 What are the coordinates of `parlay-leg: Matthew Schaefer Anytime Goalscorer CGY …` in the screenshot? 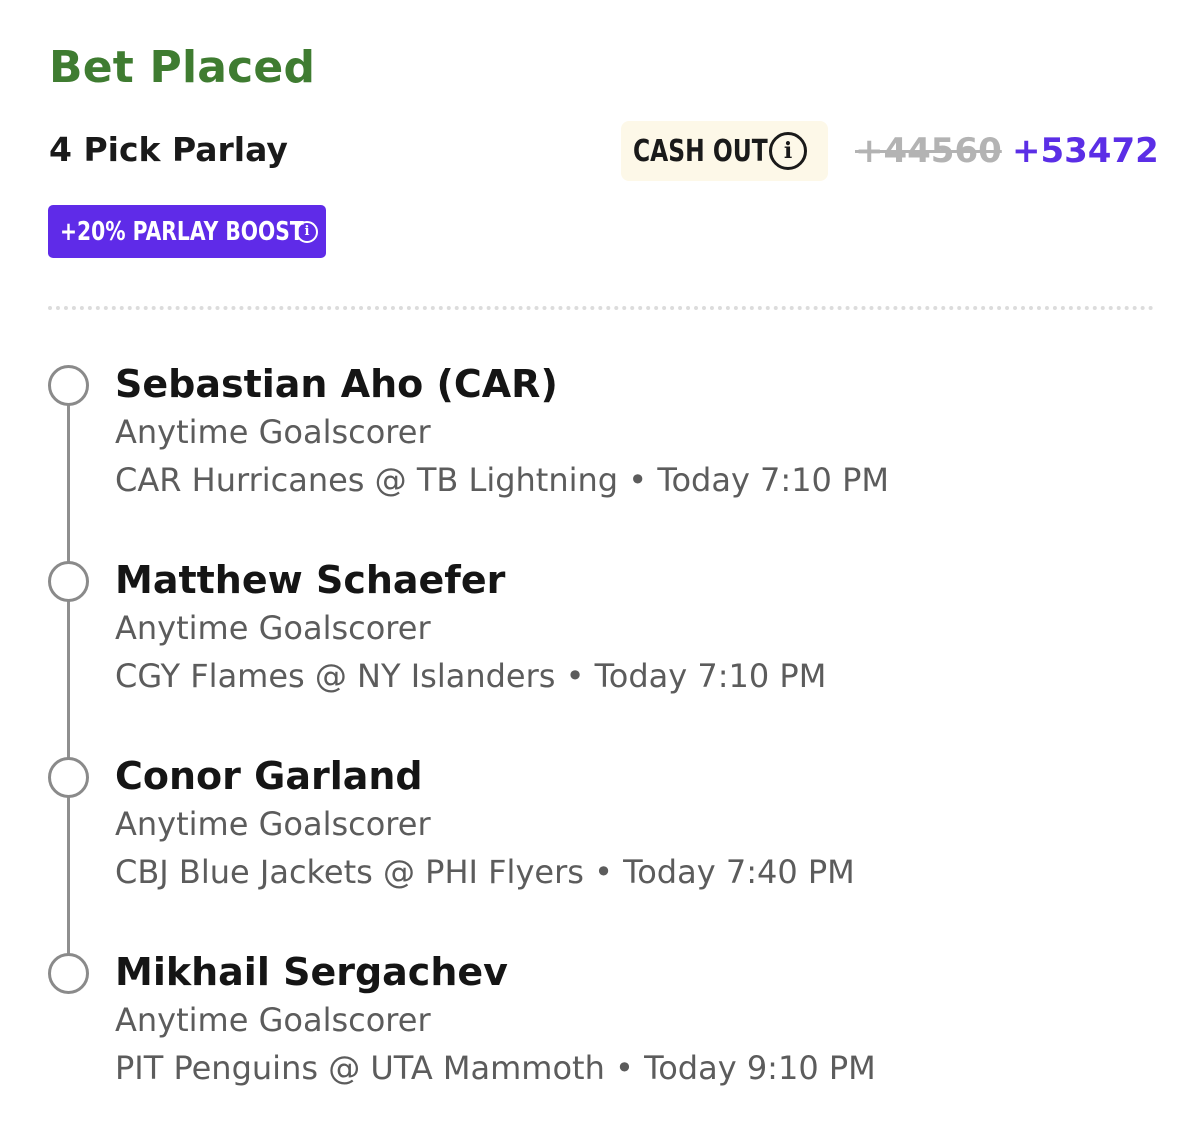 It's located at (600, 633).